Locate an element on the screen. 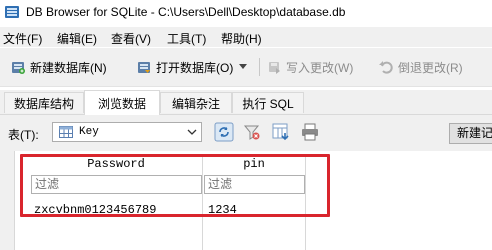  printer-icon is located at coordinates (310, 132).